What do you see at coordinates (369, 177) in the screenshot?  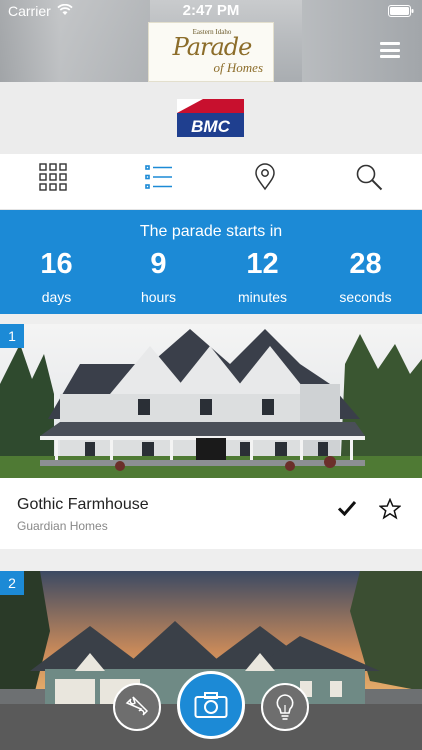 I see `search-icon` at bounding box center [369, 177].